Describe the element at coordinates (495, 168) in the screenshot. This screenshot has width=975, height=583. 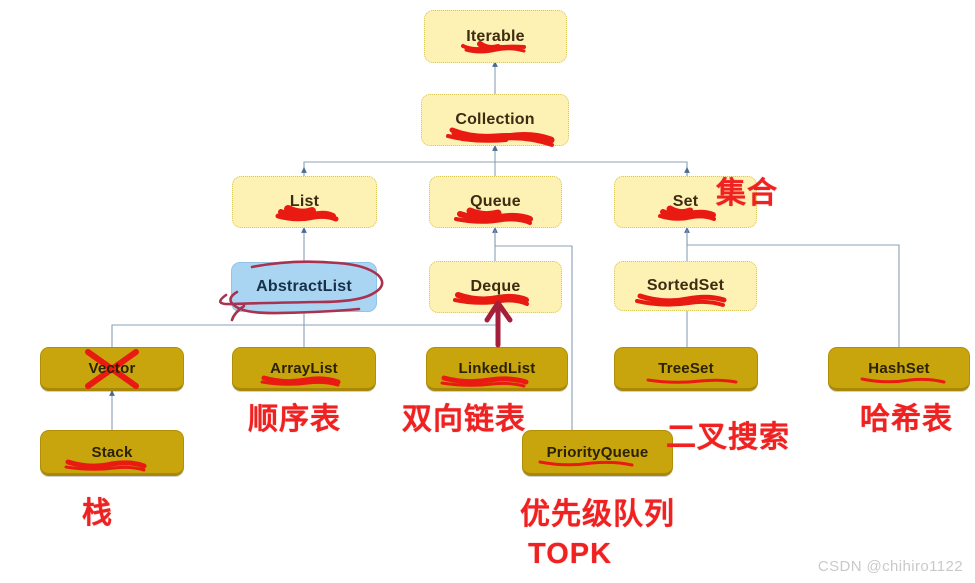
I see `edge-list-set-bus` at that location.